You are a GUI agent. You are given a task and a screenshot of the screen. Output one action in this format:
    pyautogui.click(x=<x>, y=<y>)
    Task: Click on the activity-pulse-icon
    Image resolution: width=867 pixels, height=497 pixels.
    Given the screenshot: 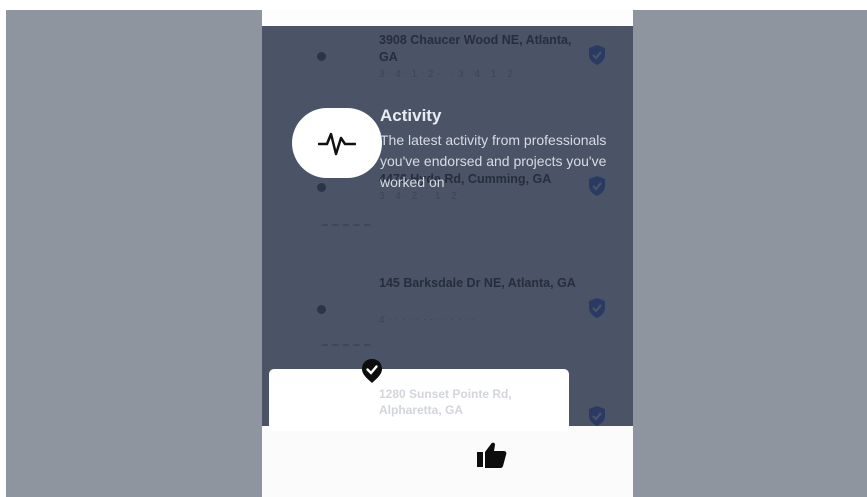 What is the action you would take?
    pyautogui.click(x=337, y=144)
    